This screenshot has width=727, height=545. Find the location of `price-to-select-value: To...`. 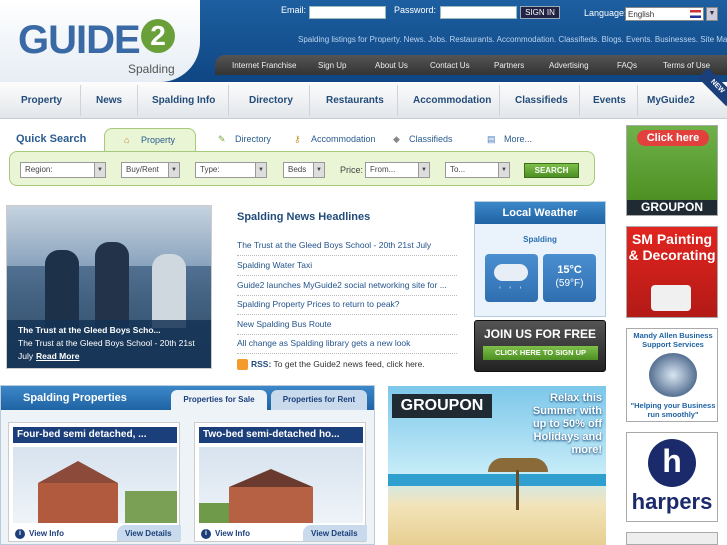

price-to-select-value: To... is located at coordinates (458, 169).